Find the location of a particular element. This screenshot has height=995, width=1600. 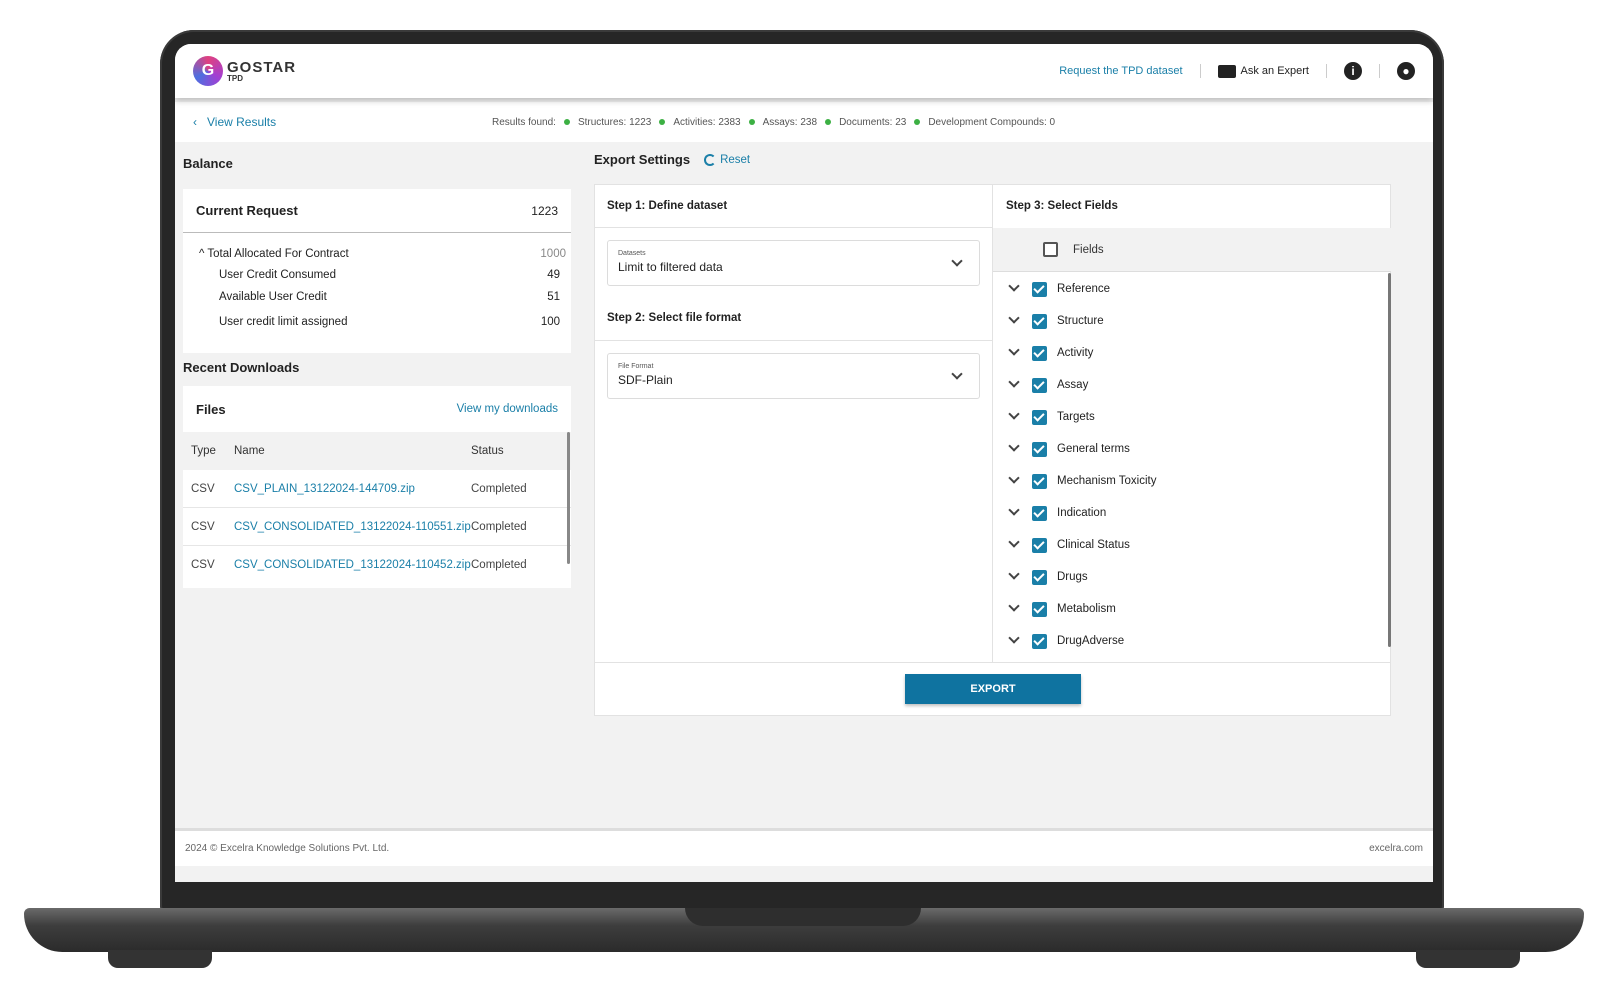

field-row-structure: Structure is located at coordinates (1190, 321).